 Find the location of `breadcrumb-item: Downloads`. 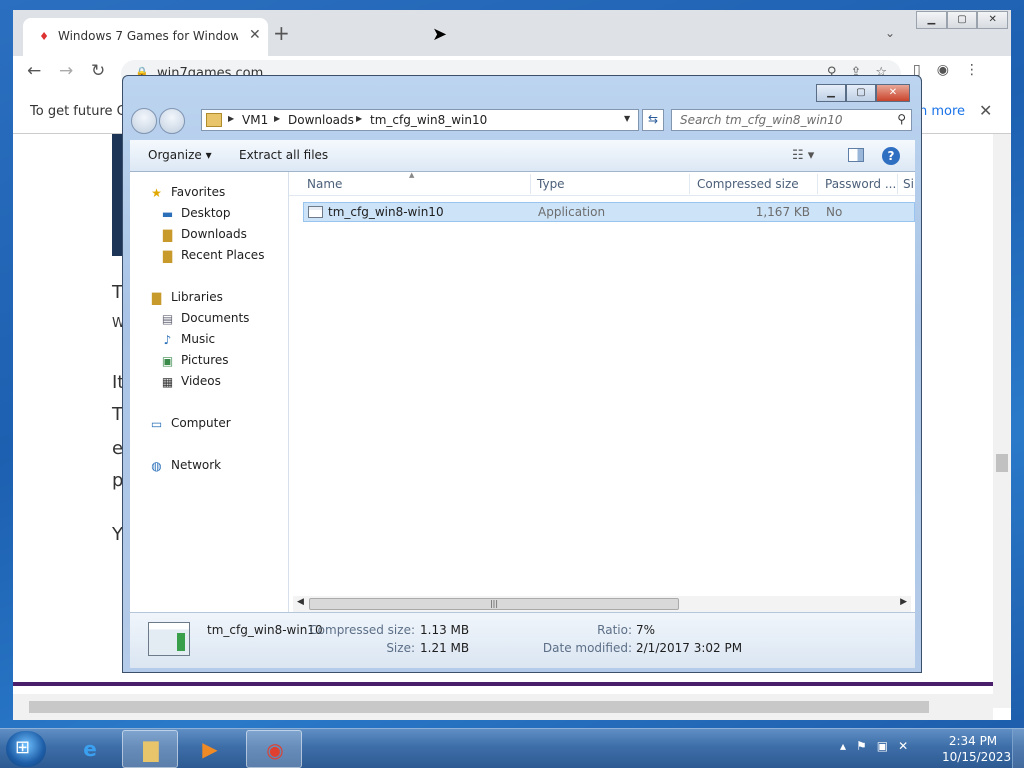

breadcrumb-item: Downloads is located at coordinates (321, 120).